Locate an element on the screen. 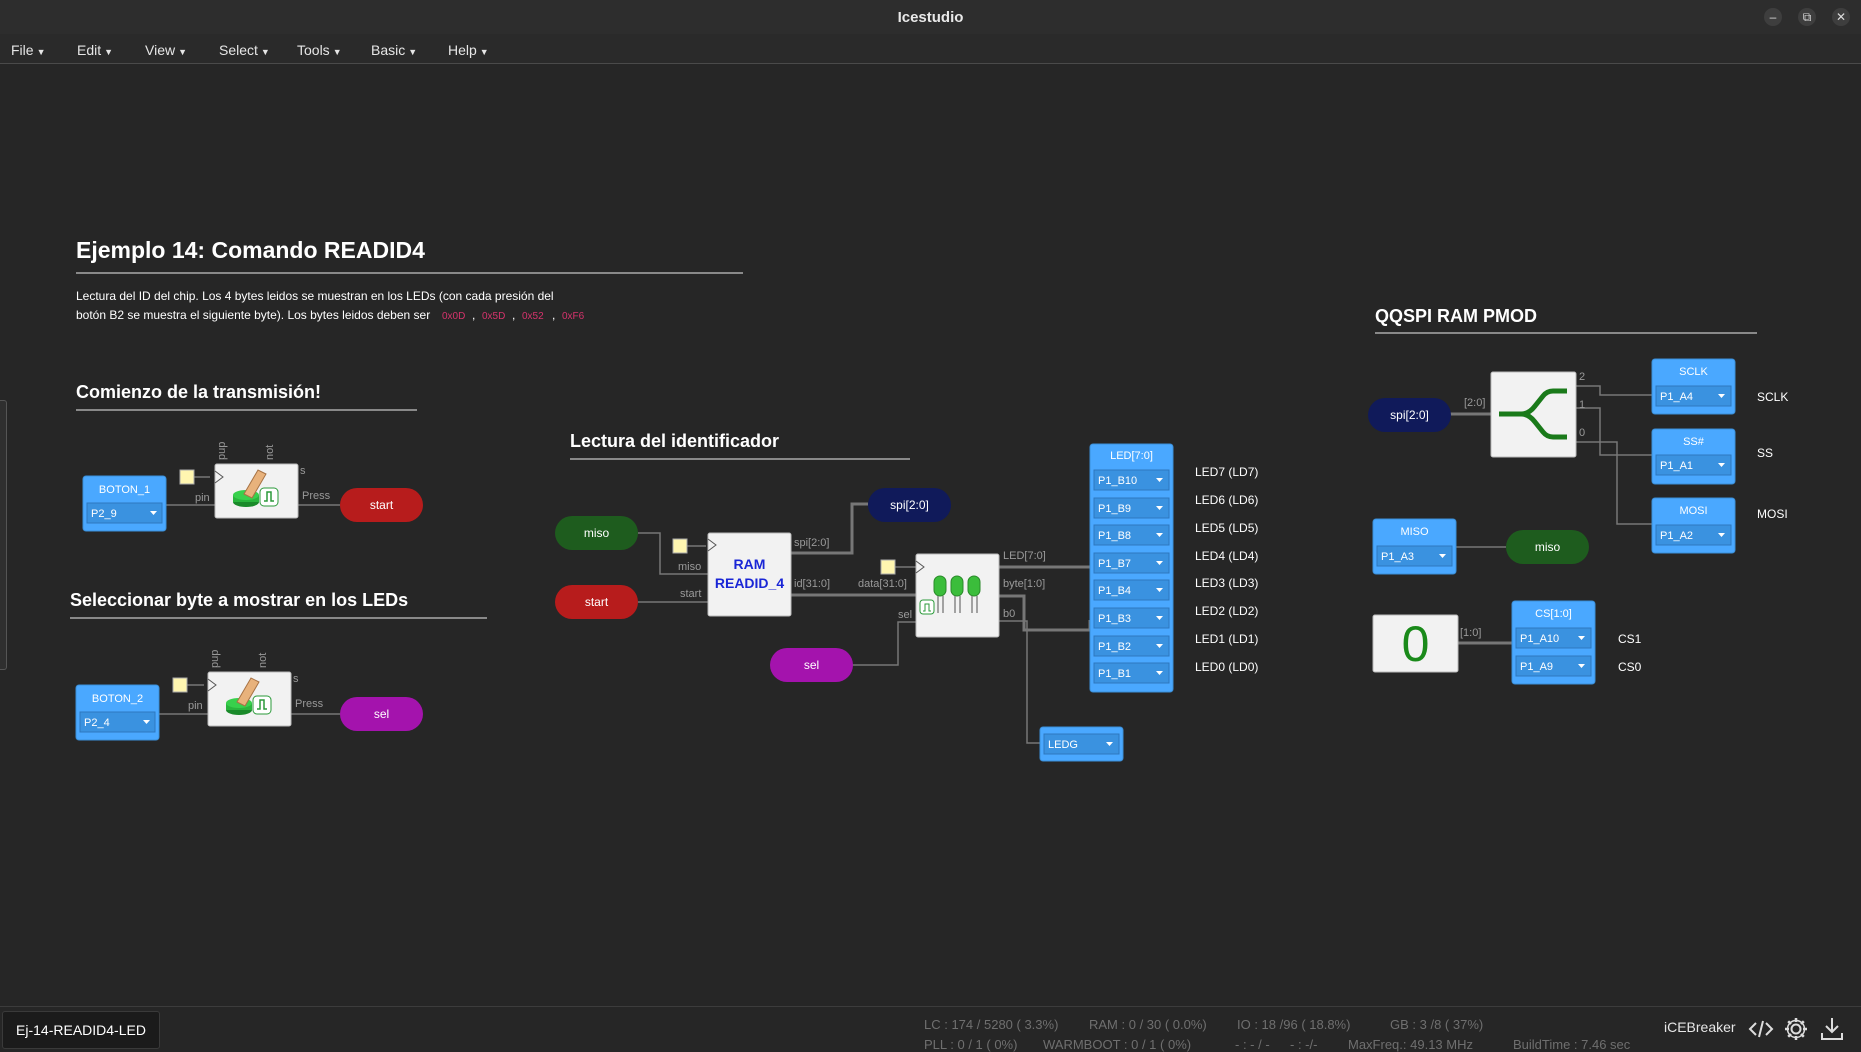 The image size is (1861, 1052). port-label: pup is located at coordinates (222, 451).